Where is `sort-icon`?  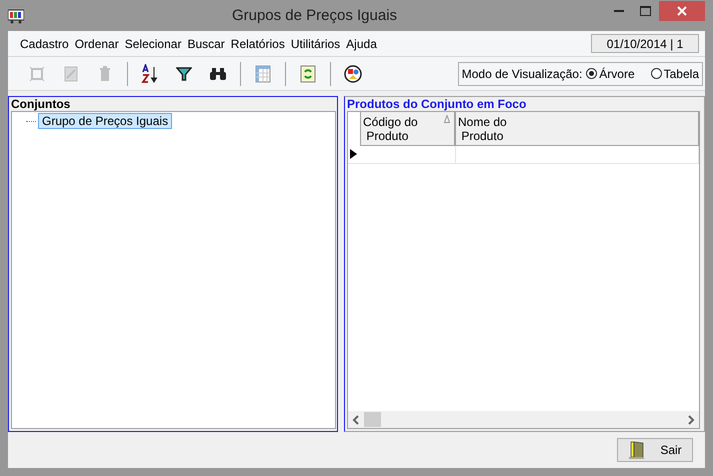 sort-icon is located at coordinates (447, 119).